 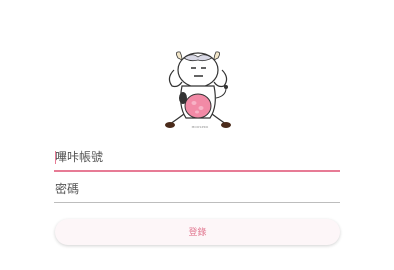 What do you see at coordinates (197, 232) in the screenshot?
I see `login-button: 登錄` at bounding box center [197, 232].